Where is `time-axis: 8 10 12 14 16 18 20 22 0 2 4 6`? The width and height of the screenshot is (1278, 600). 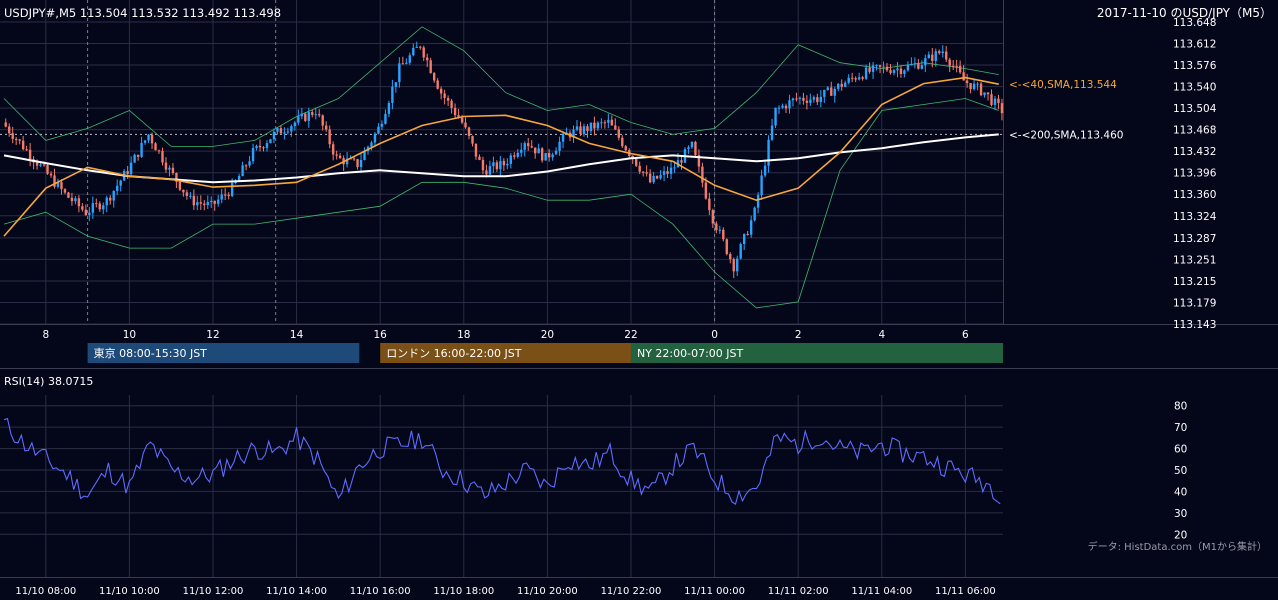 time-axis: 8 10 12 14 16 18 20 22 0 2 4 6 is located at coordinates (505, 335).